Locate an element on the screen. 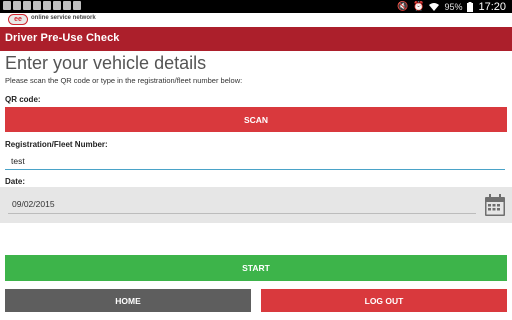 The height and width of the screenshot is (320, 512). app-bar: Driver Pre-Use Check is located at coordinates (256, 39).